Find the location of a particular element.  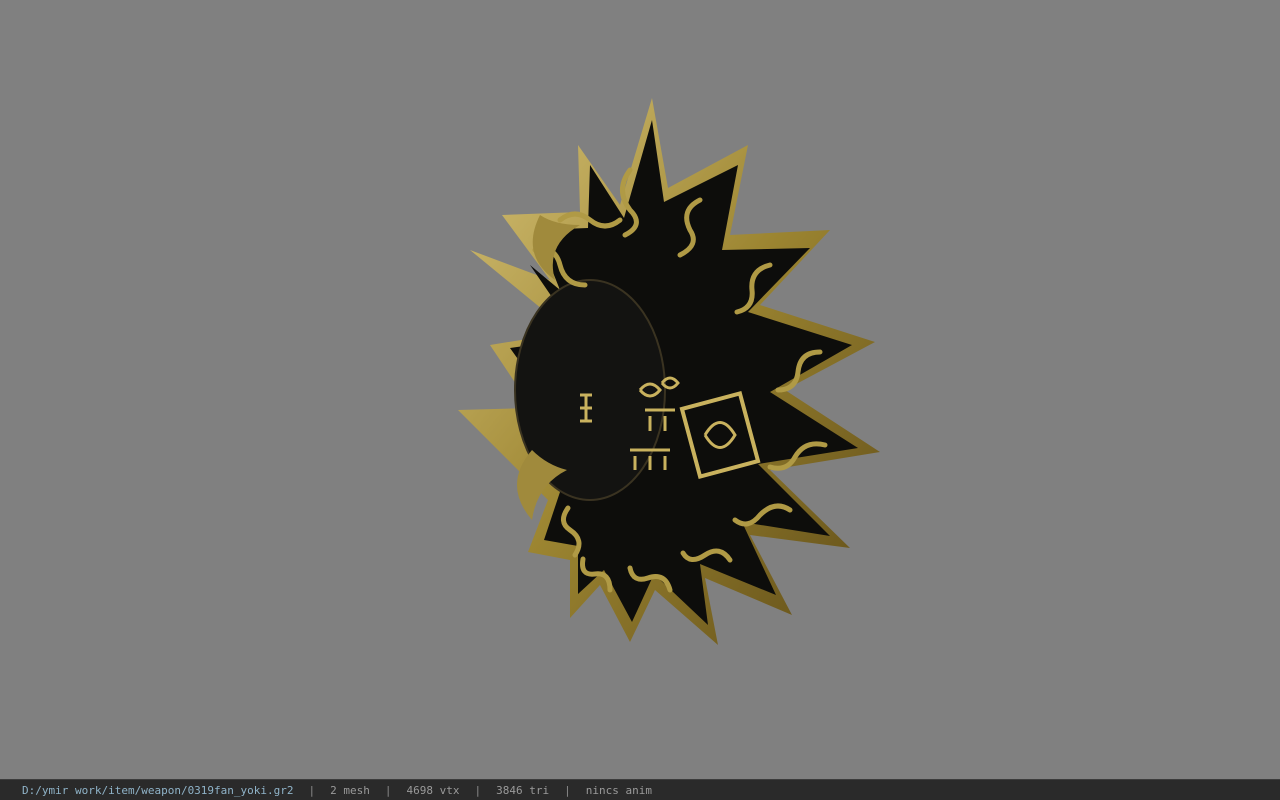

mesh-count-label: 2 mesh is located at coordinates (350, 790).